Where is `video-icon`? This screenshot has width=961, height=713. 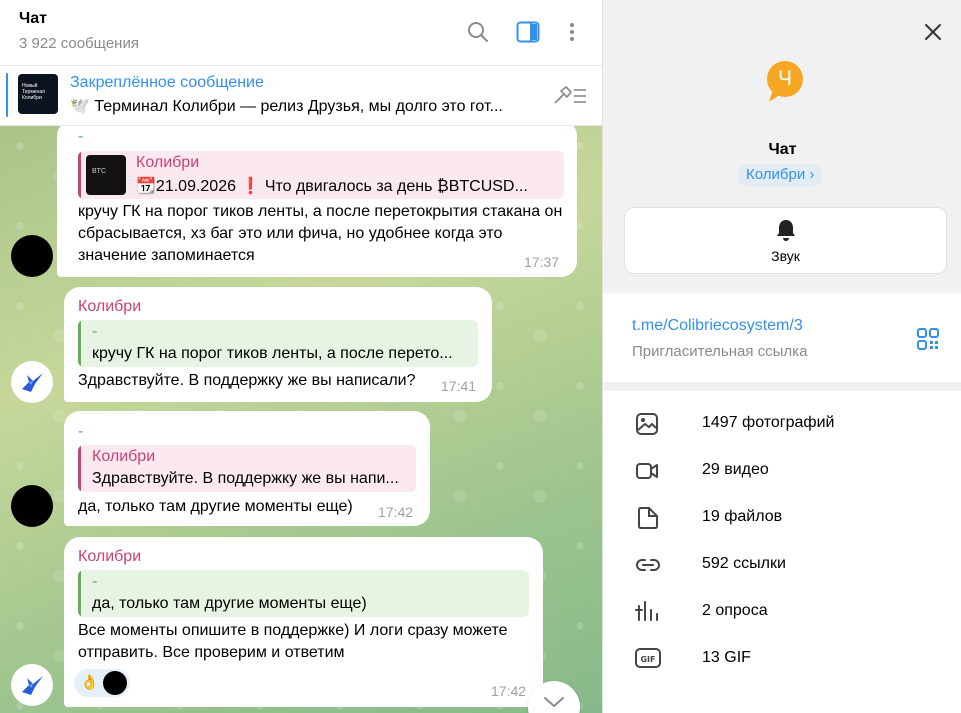 video-icon is located at coordinates (647, 471).